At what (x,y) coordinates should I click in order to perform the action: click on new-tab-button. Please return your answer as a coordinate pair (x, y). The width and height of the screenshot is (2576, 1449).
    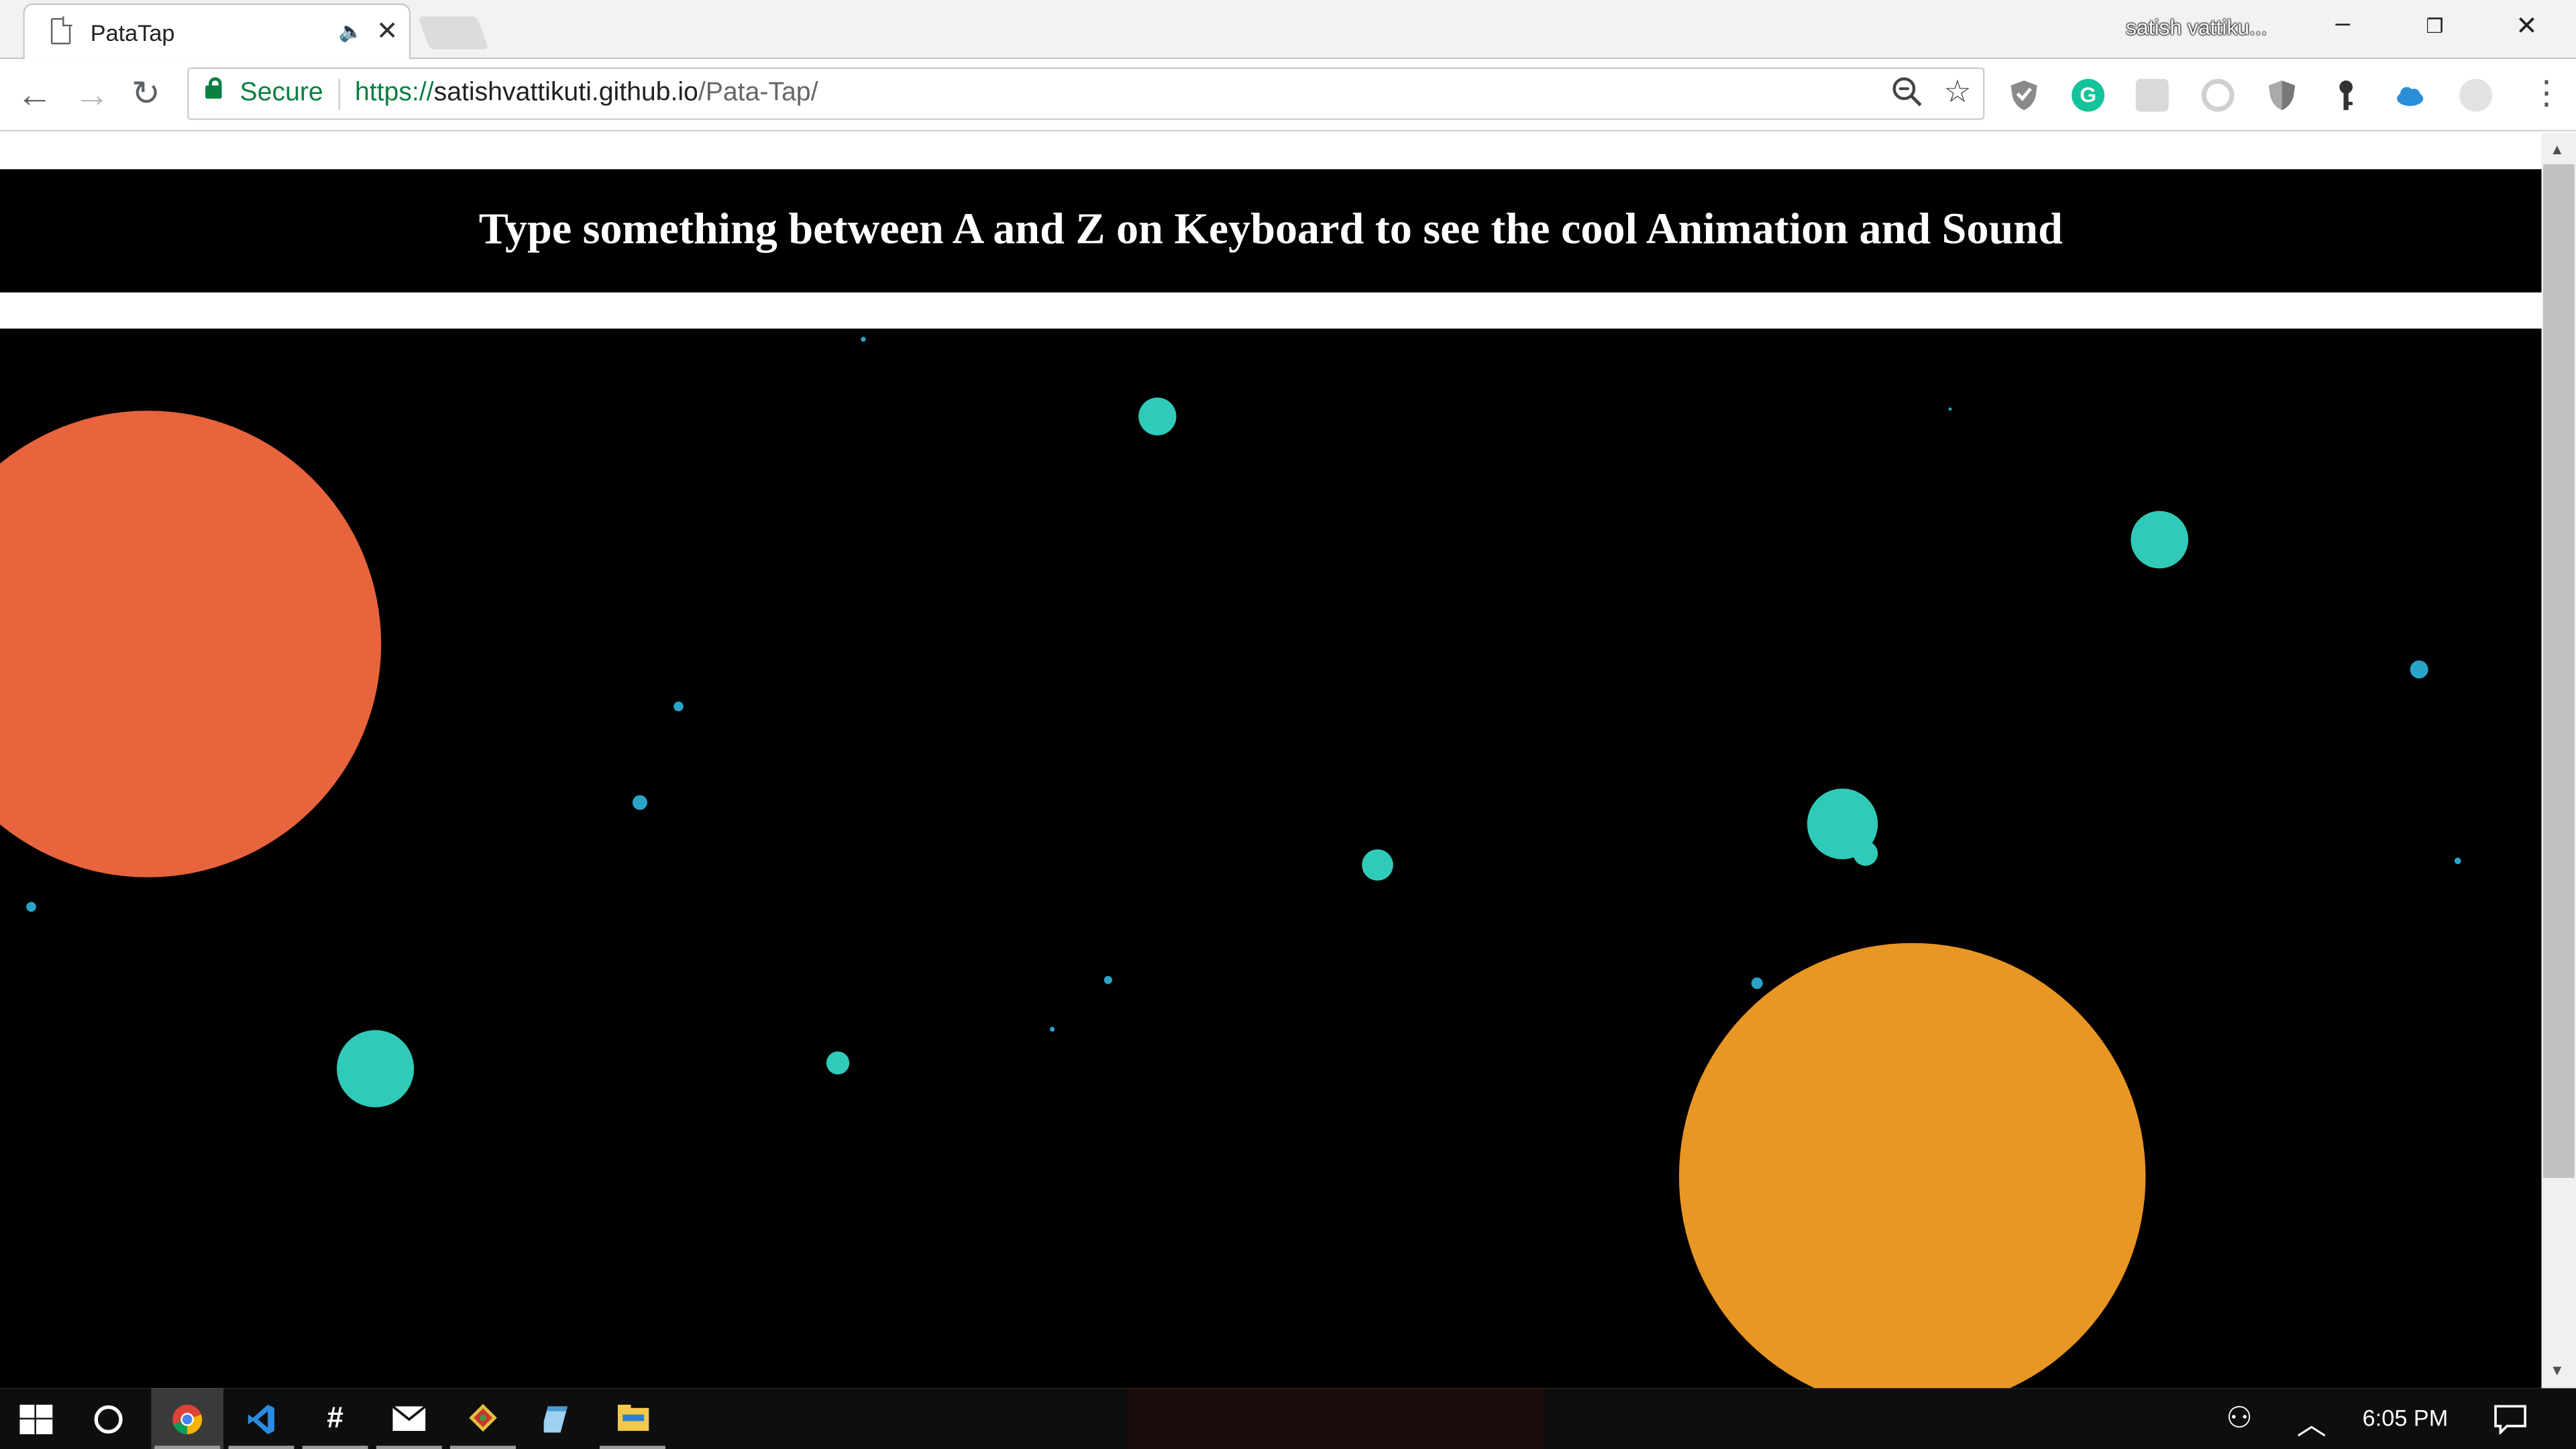
    Looking at the image, I should click on (453, 33).